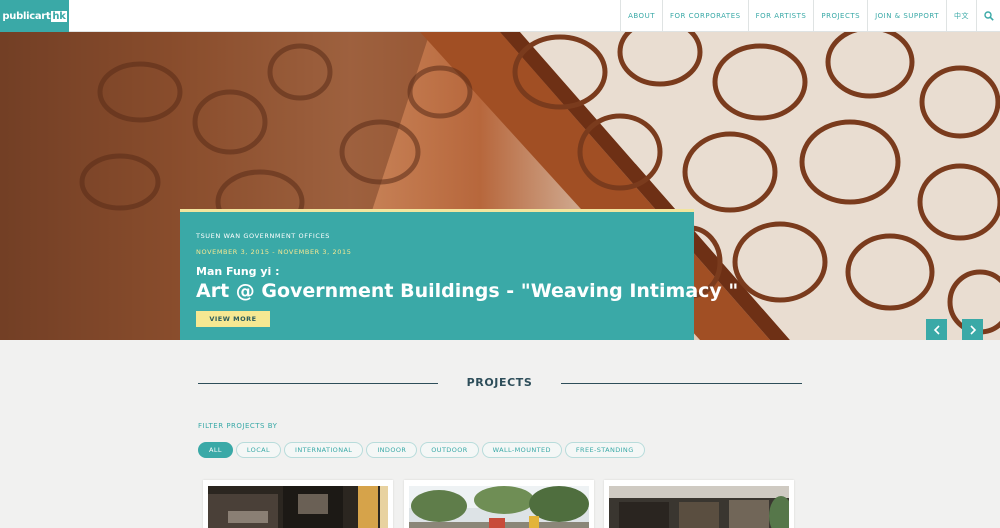  I want to click on slider-next-button, so click(972, 329).